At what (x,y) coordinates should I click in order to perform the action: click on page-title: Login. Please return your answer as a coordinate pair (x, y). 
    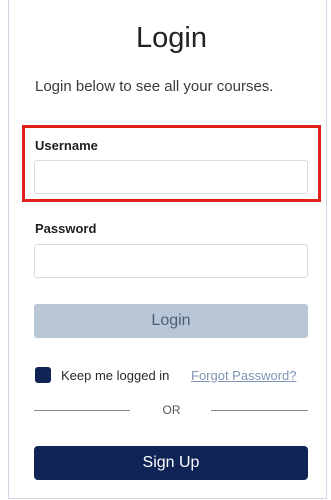
    Looking at the image, I should click on (171, 38).